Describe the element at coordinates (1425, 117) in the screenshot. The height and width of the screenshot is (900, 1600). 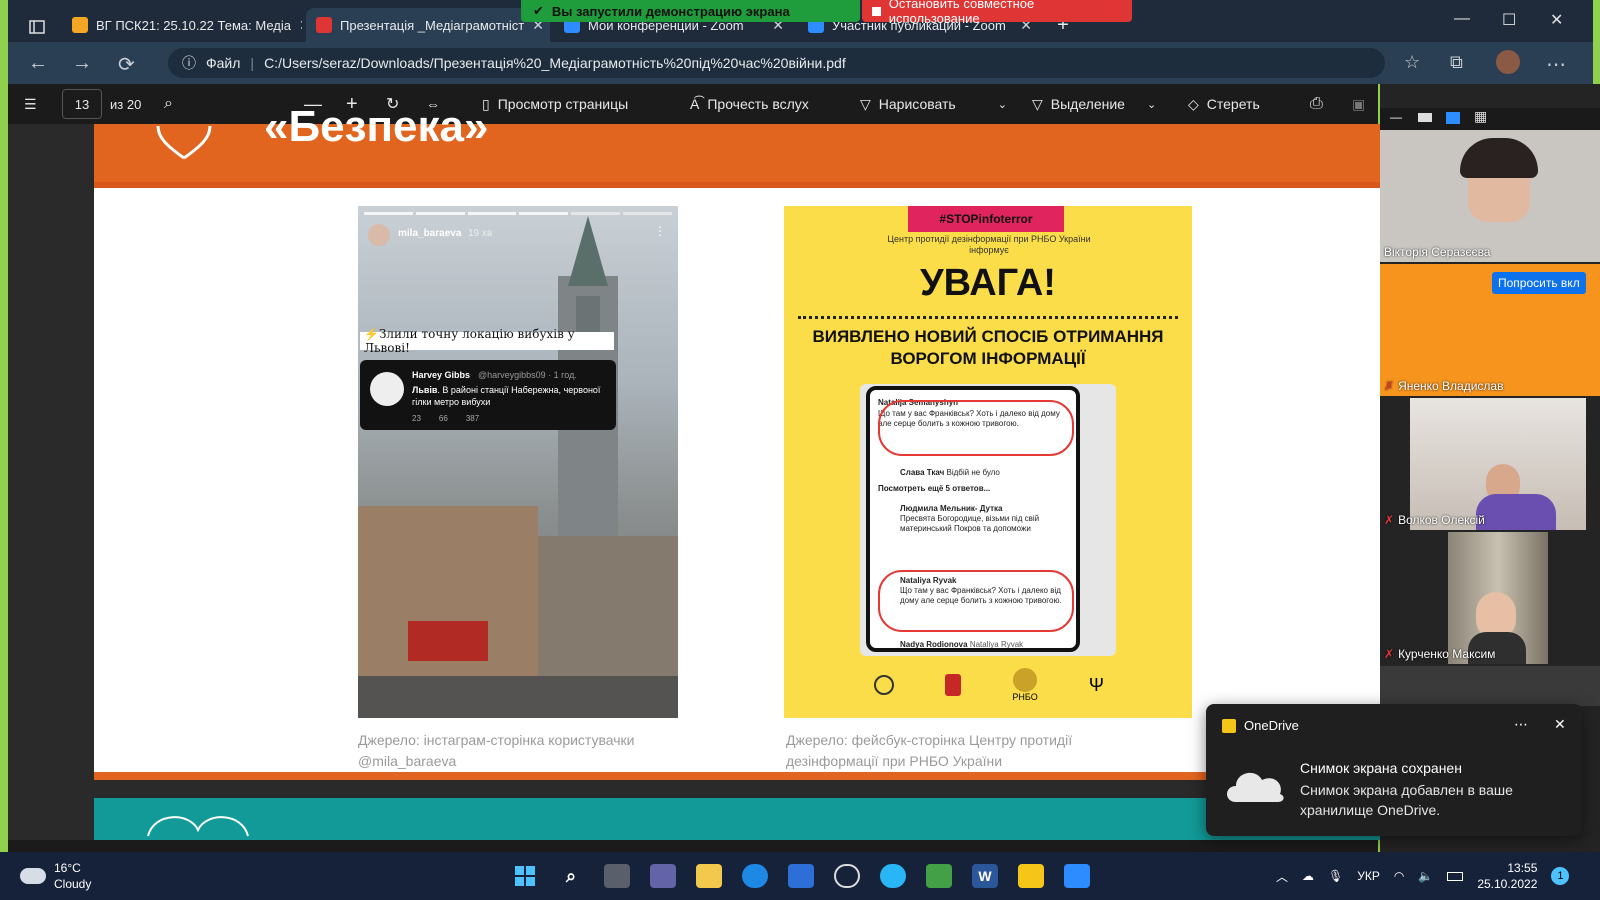
I see `strip-view-icon` at that location.